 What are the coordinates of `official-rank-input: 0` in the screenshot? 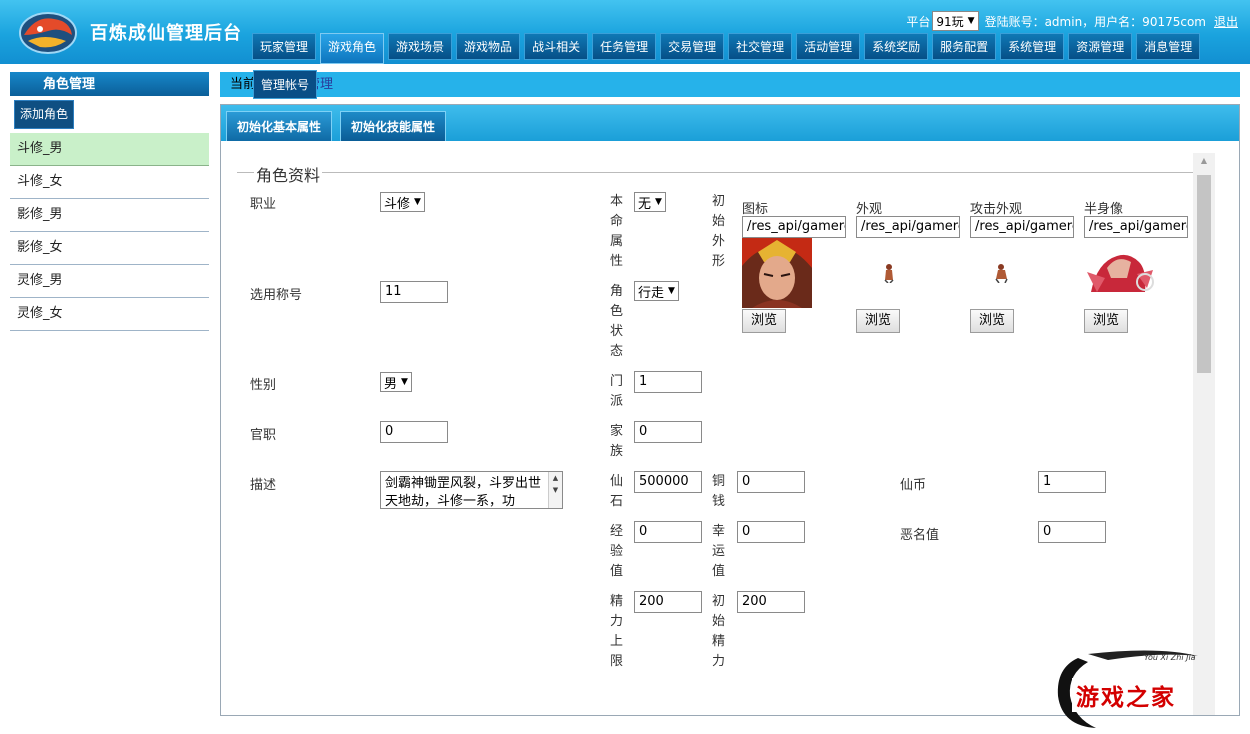 It's located at (414, 432).